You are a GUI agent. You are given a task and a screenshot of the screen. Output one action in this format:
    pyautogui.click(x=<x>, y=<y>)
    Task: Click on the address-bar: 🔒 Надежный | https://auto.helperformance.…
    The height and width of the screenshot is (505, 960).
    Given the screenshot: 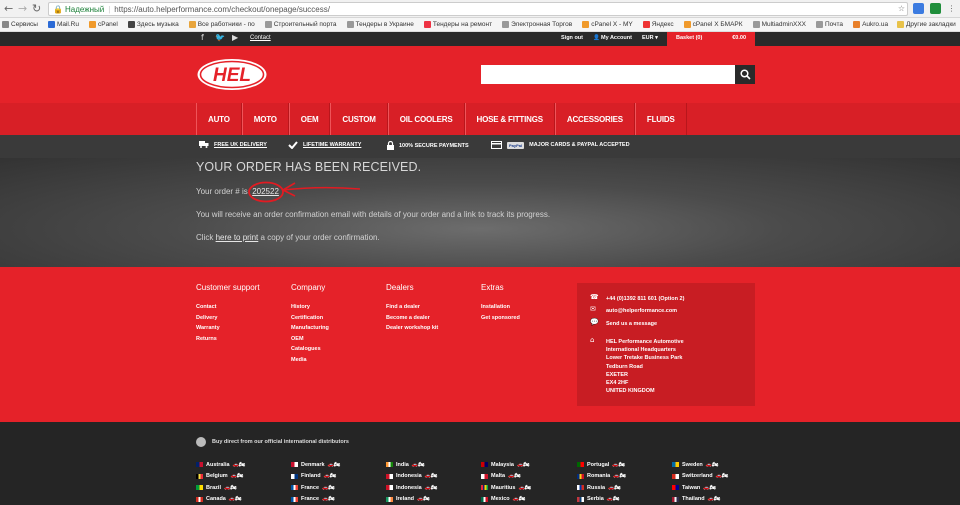 What is the action you would take?
    pyautogui.click(x=478, y=9)
    